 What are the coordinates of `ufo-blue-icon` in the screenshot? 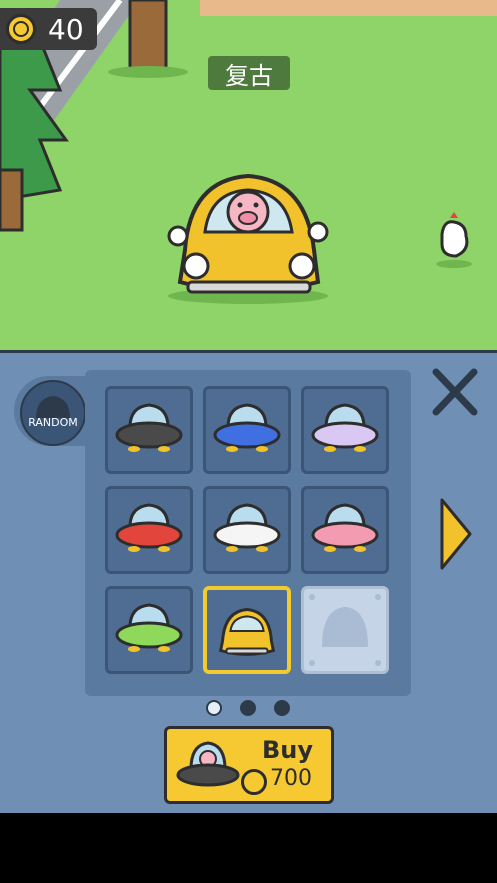 It's located at (247, 427).